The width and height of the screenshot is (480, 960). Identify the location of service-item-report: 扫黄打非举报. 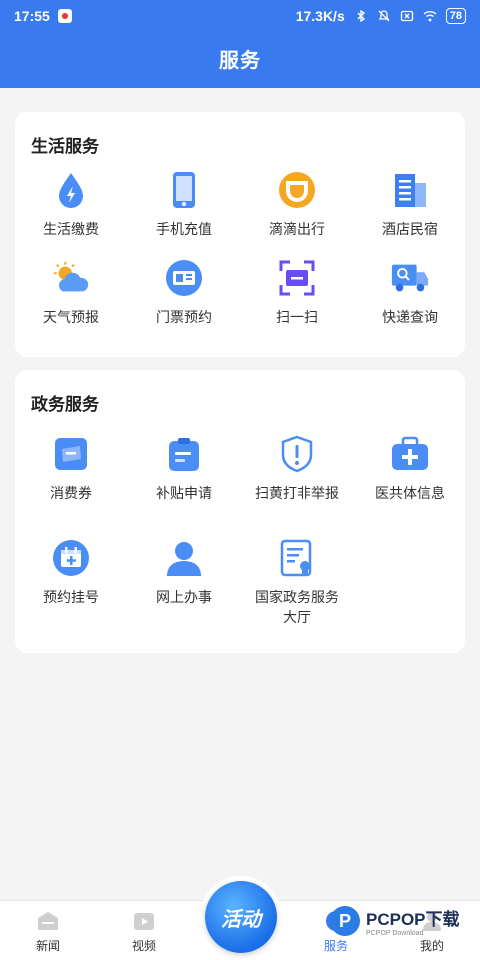
(297, 468).